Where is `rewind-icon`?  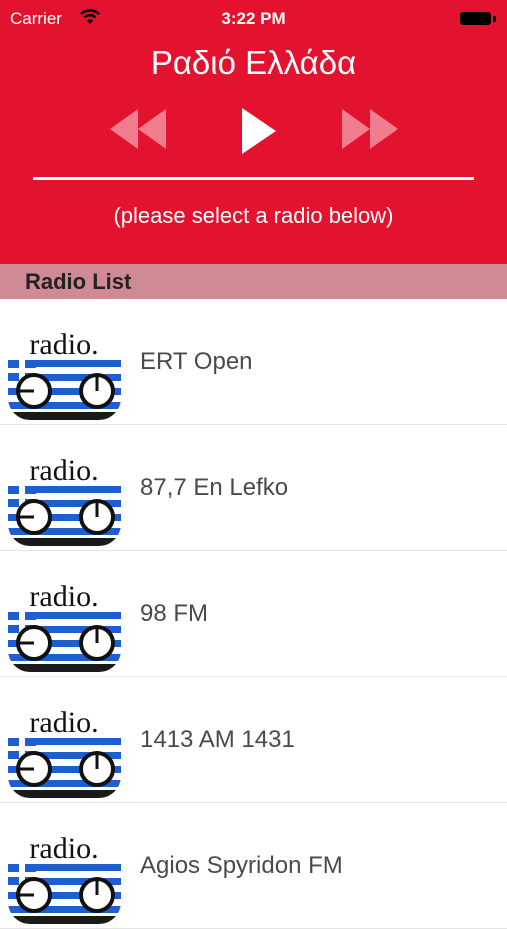 rewind-icon is located at coordinates (138, 129).